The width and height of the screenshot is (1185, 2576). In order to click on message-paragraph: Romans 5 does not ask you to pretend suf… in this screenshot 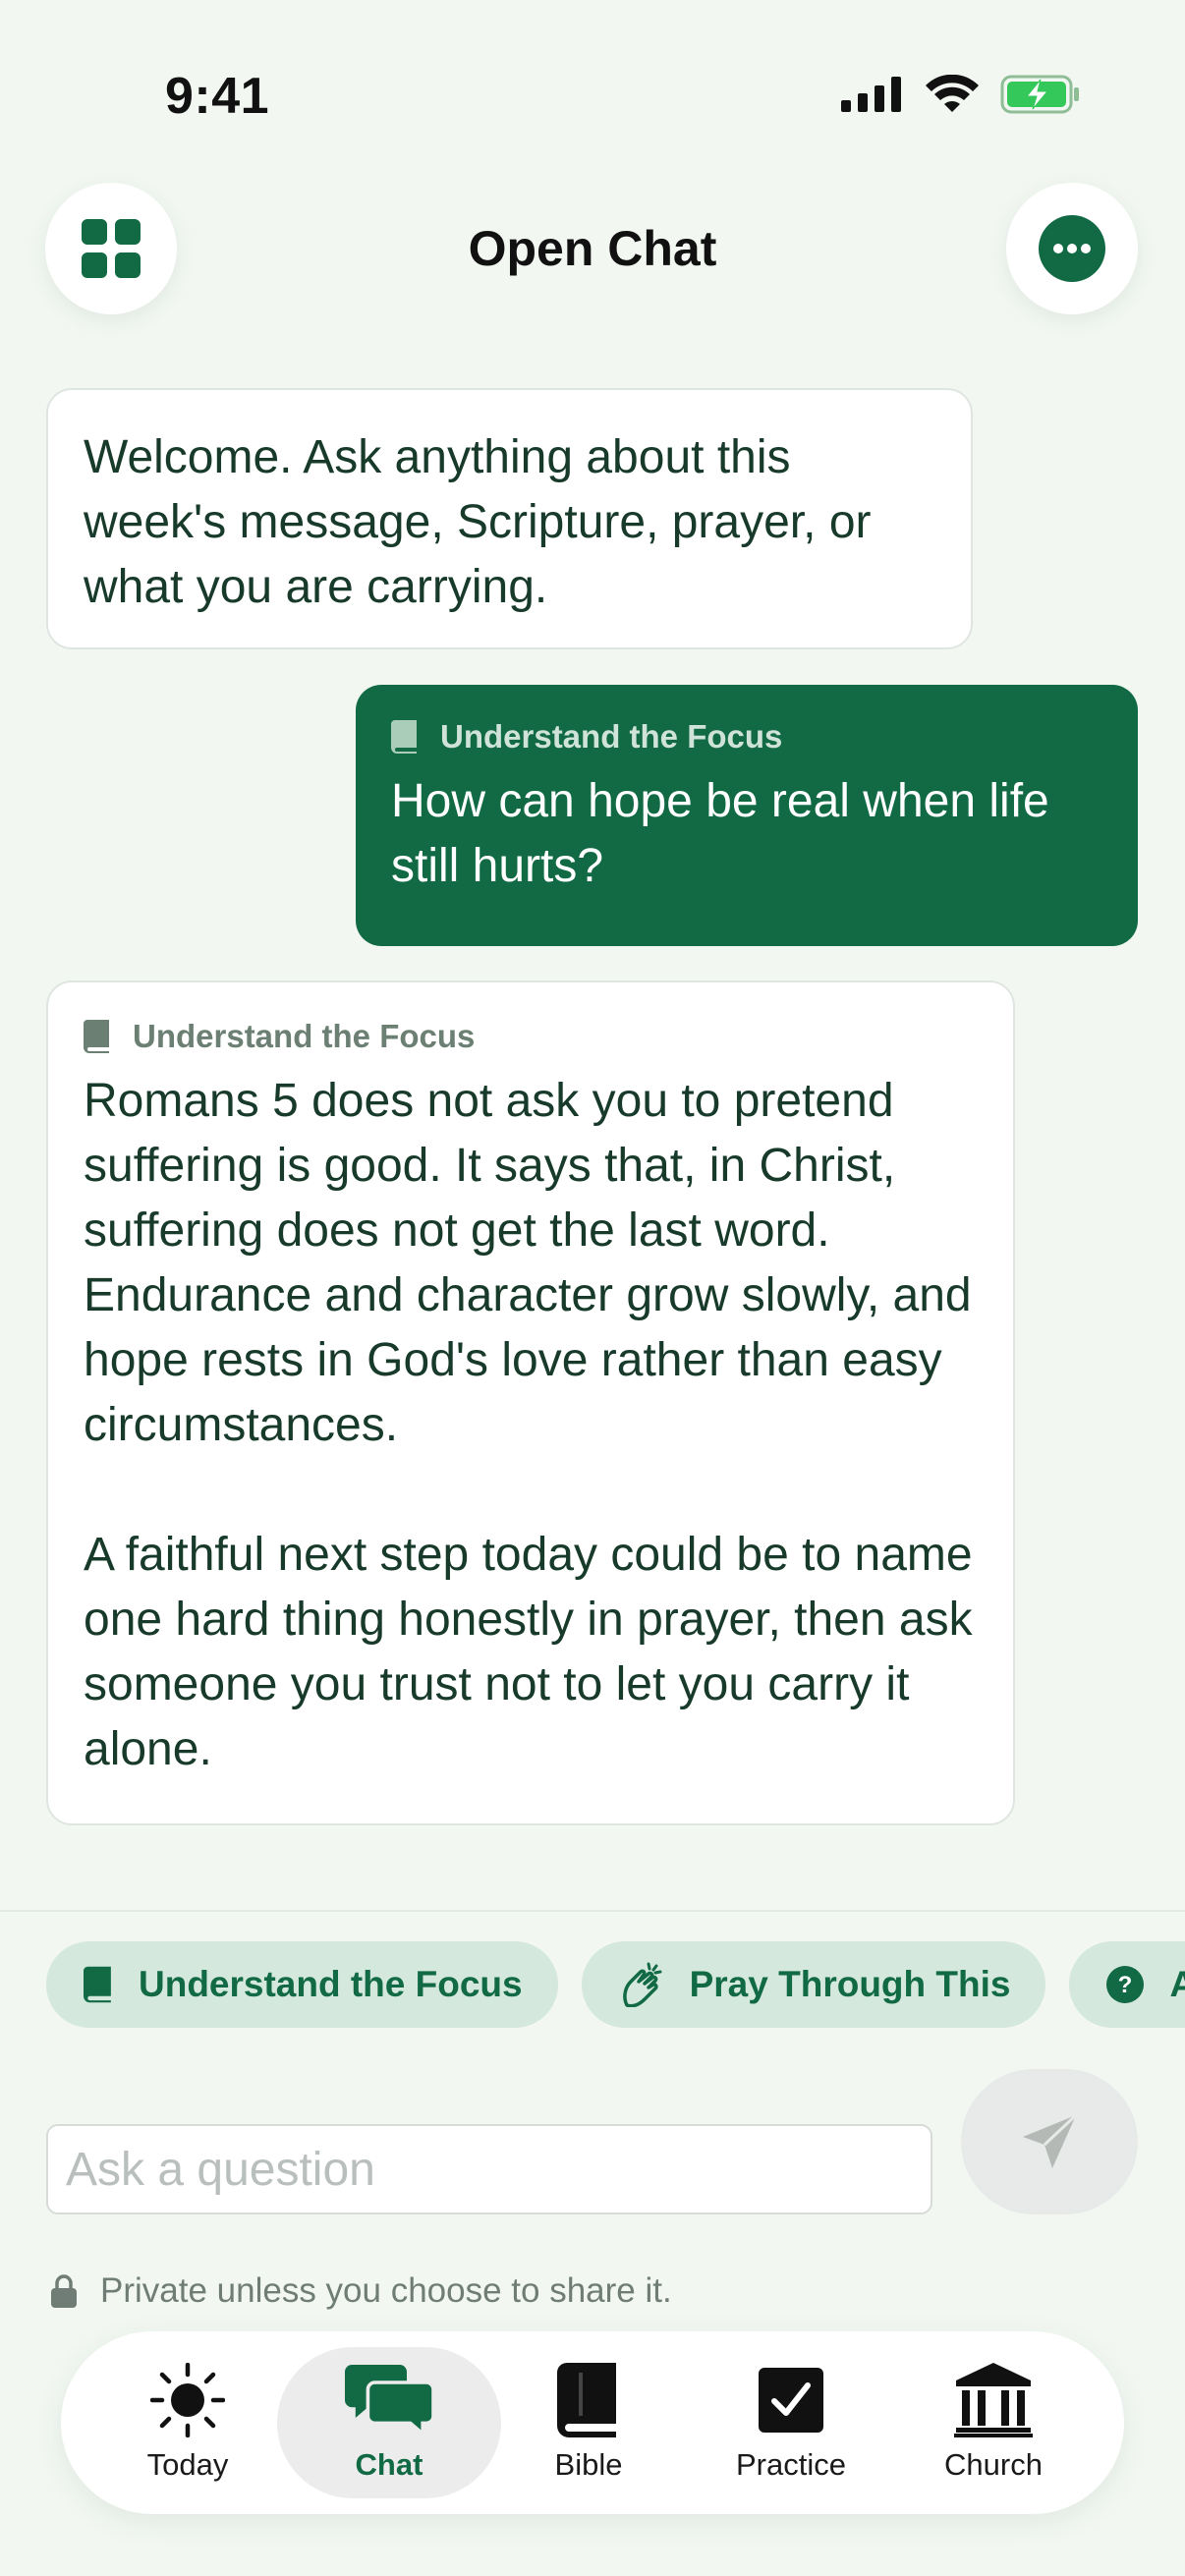, I will do `click(528, 1263)`.